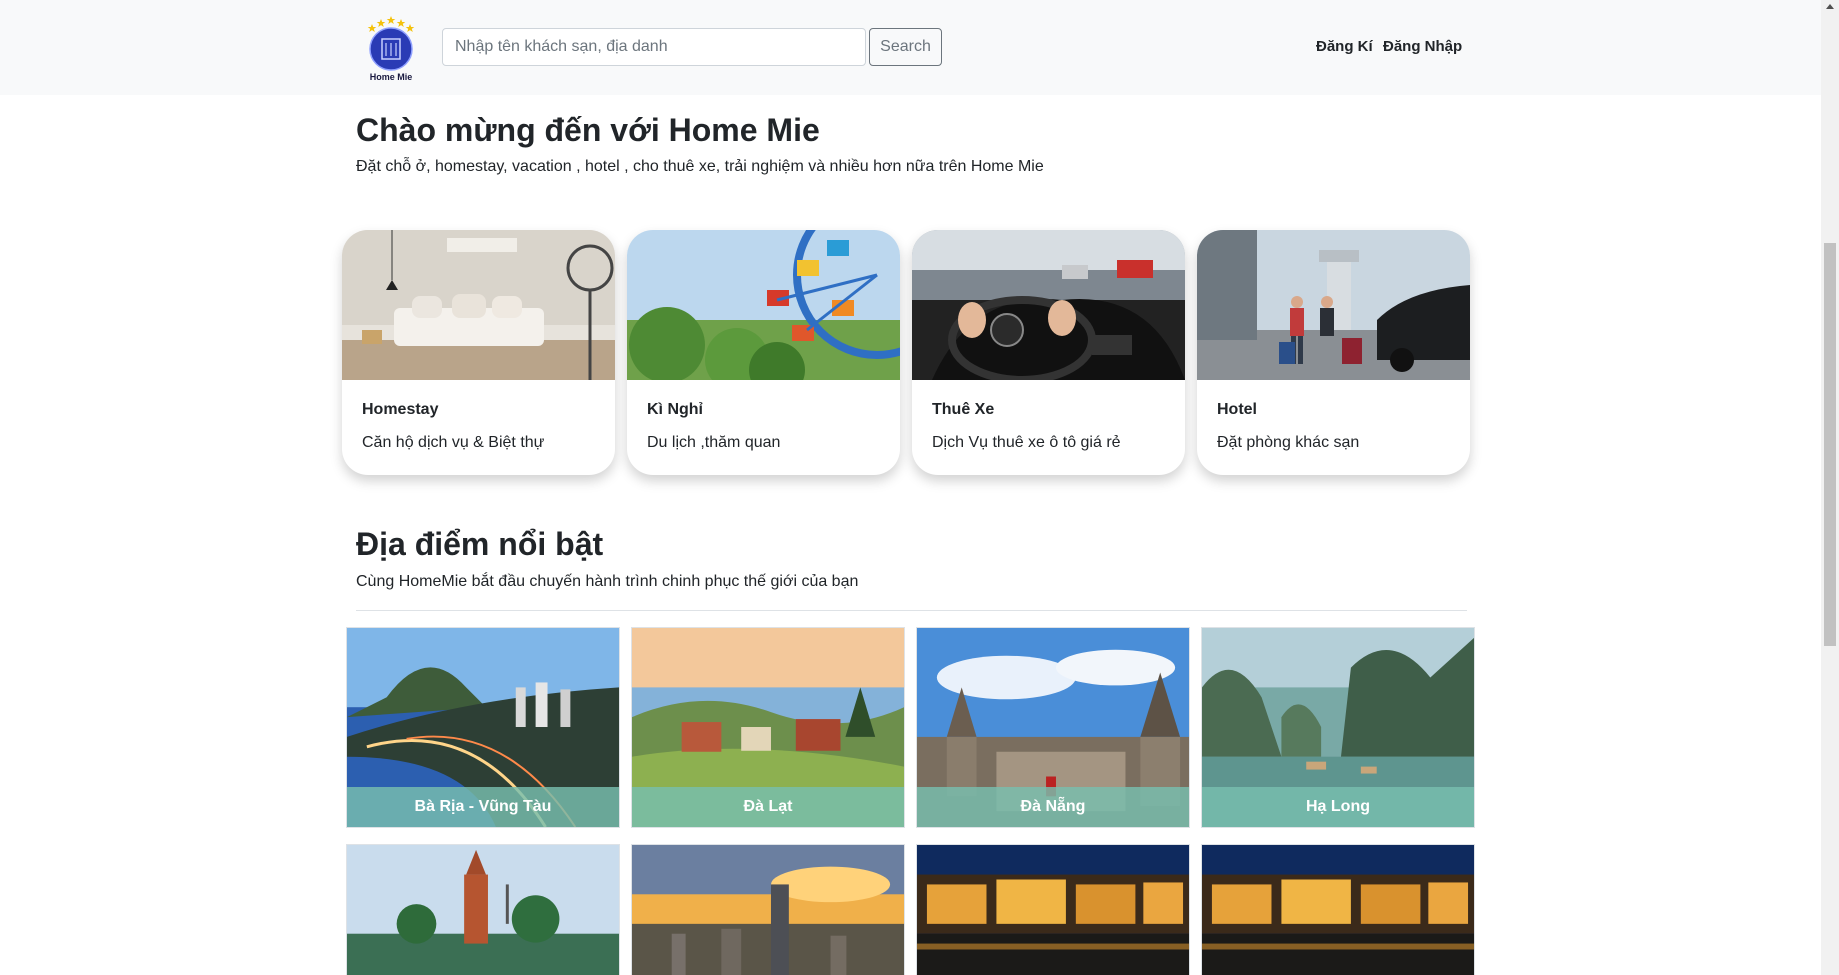 This screenshot has height=975, width=1839. I want to click on register-link: Đăng Kí, so click(1344, 46).